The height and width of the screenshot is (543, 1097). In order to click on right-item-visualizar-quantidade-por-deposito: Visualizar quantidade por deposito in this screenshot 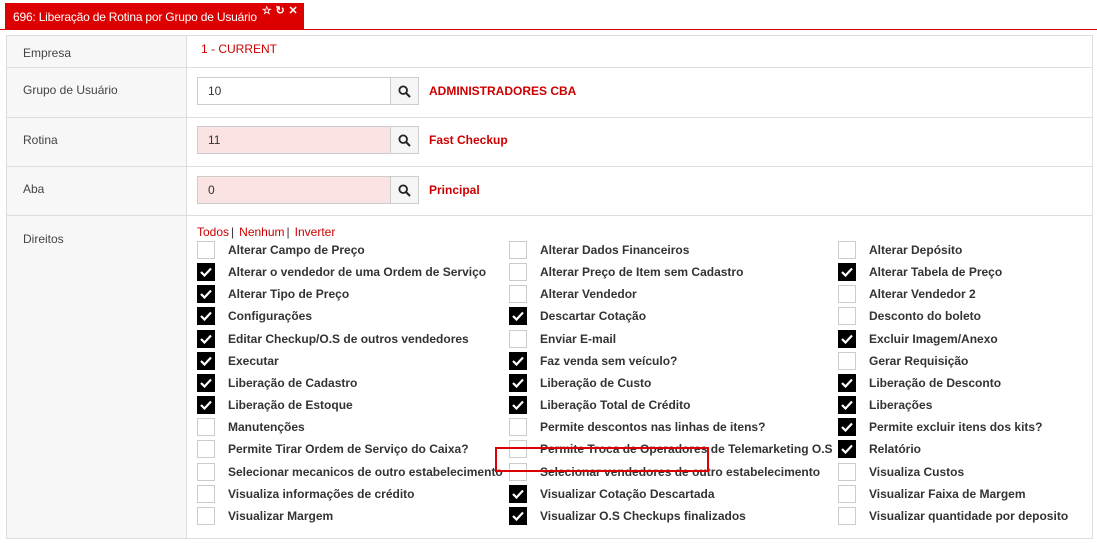, I will do `click(953, 516)`.